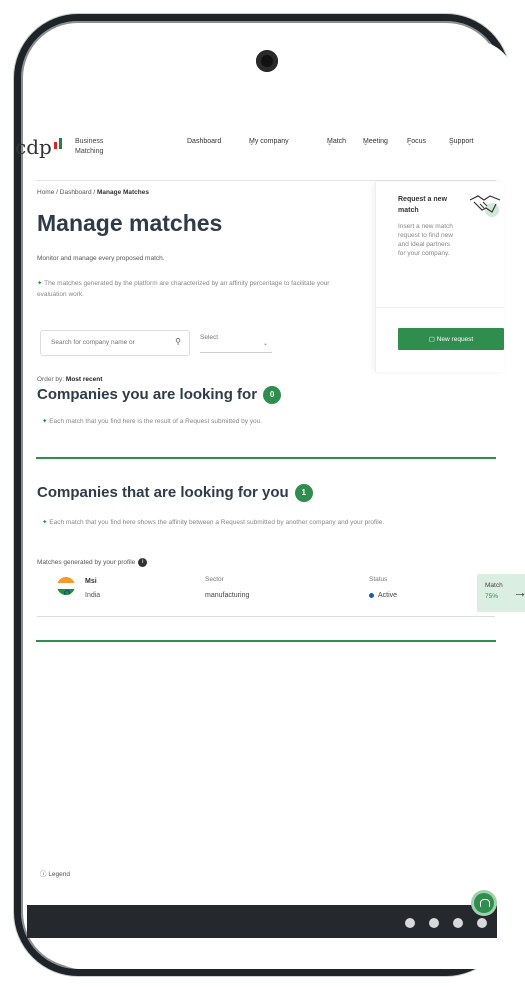 The image size is (525, 987). Describe the element at coordinates (227, 595) in the screenshot. I see `sector-value: manufacturing` at that location.